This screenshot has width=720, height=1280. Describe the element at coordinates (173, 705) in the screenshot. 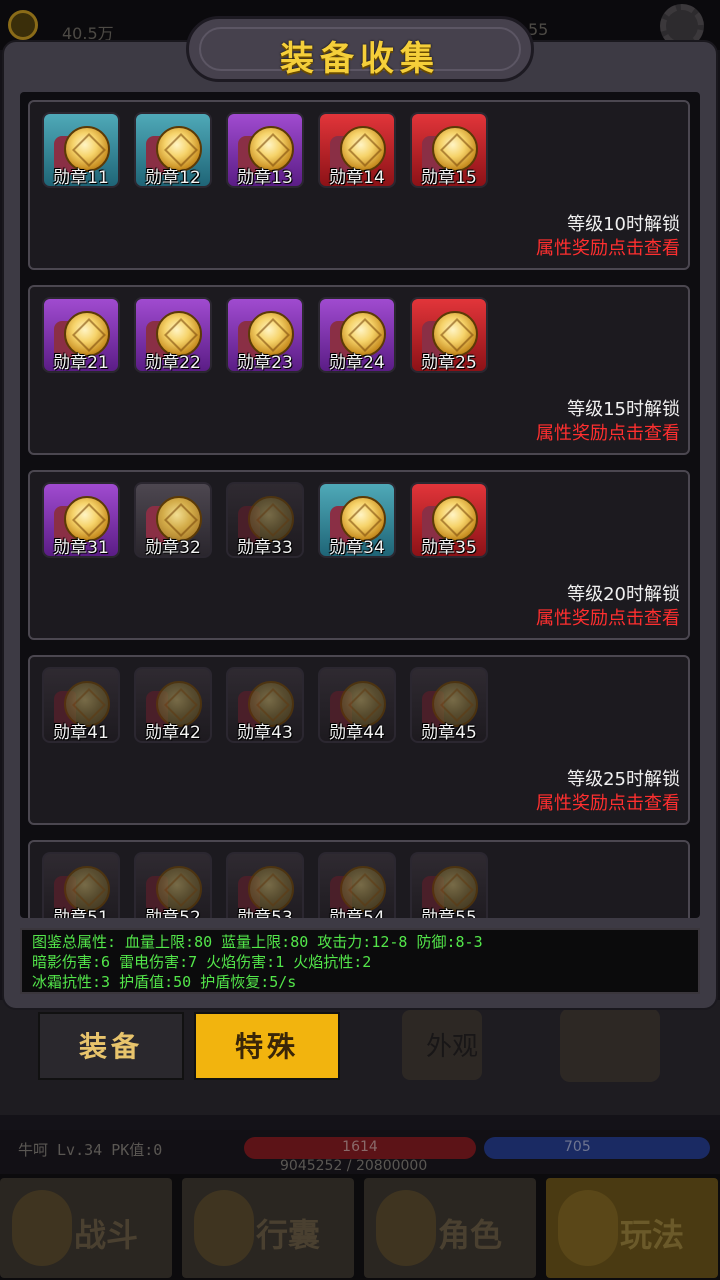

I see `medal-slot: 勋章42` at that location.